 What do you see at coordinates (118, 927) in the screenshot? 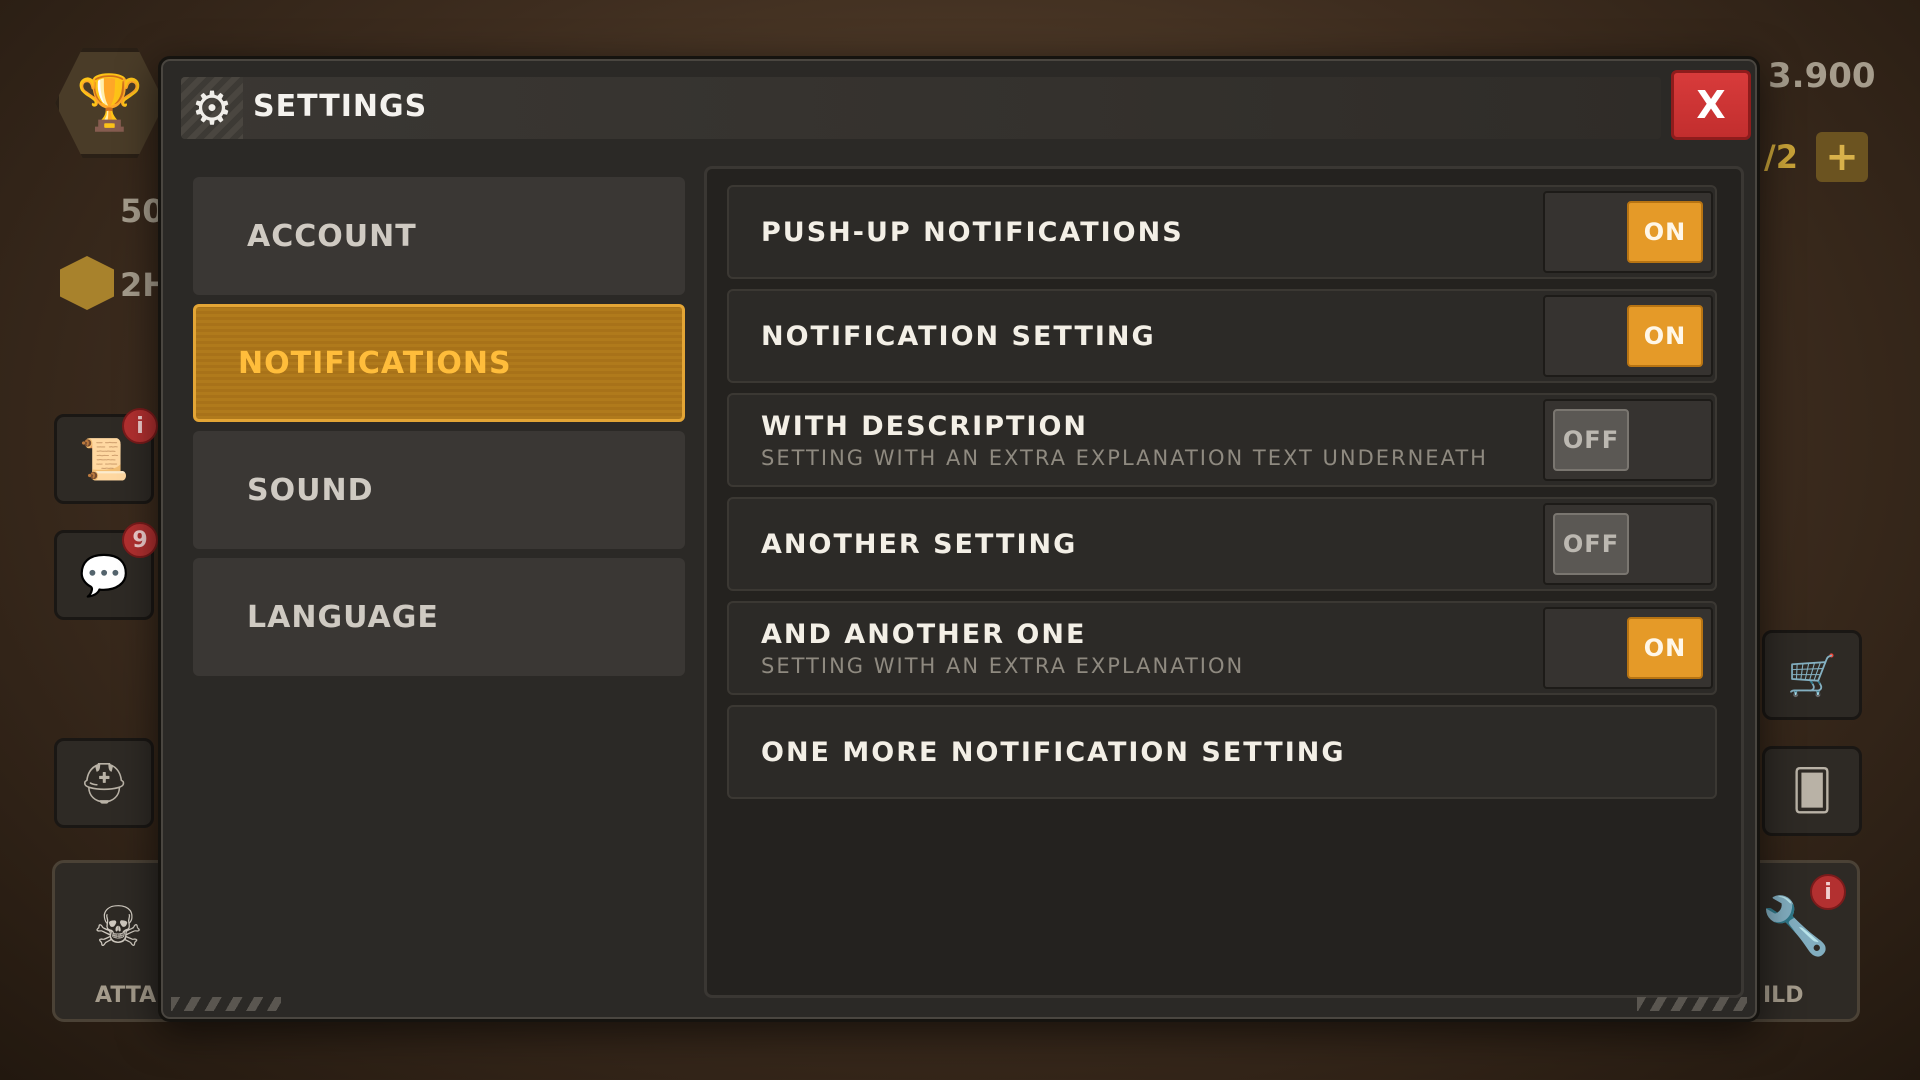
I see `skull-icon: ☠` at bounding box center [118, 927].